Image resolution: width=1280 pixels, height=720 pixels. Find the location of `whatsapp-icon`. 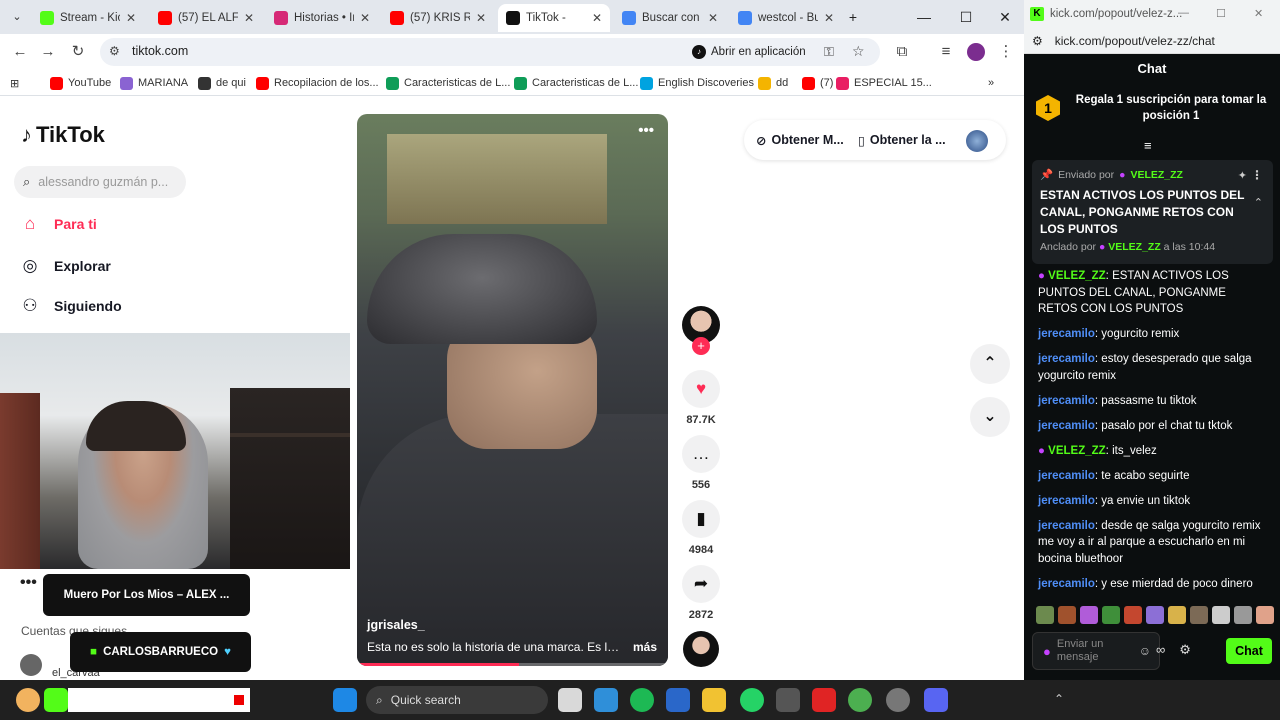

whatsapp-icon is located at coordinates (752, 700).